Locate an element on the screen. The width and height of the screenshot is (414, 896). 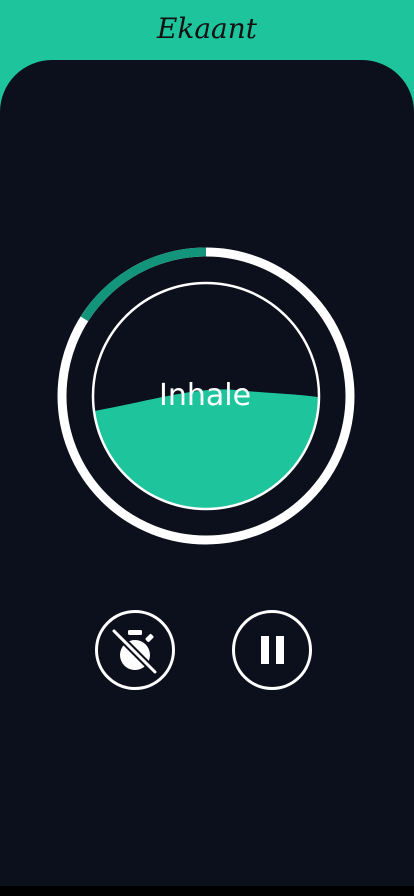
timer-off-icon is located at coordinates (134, 651).